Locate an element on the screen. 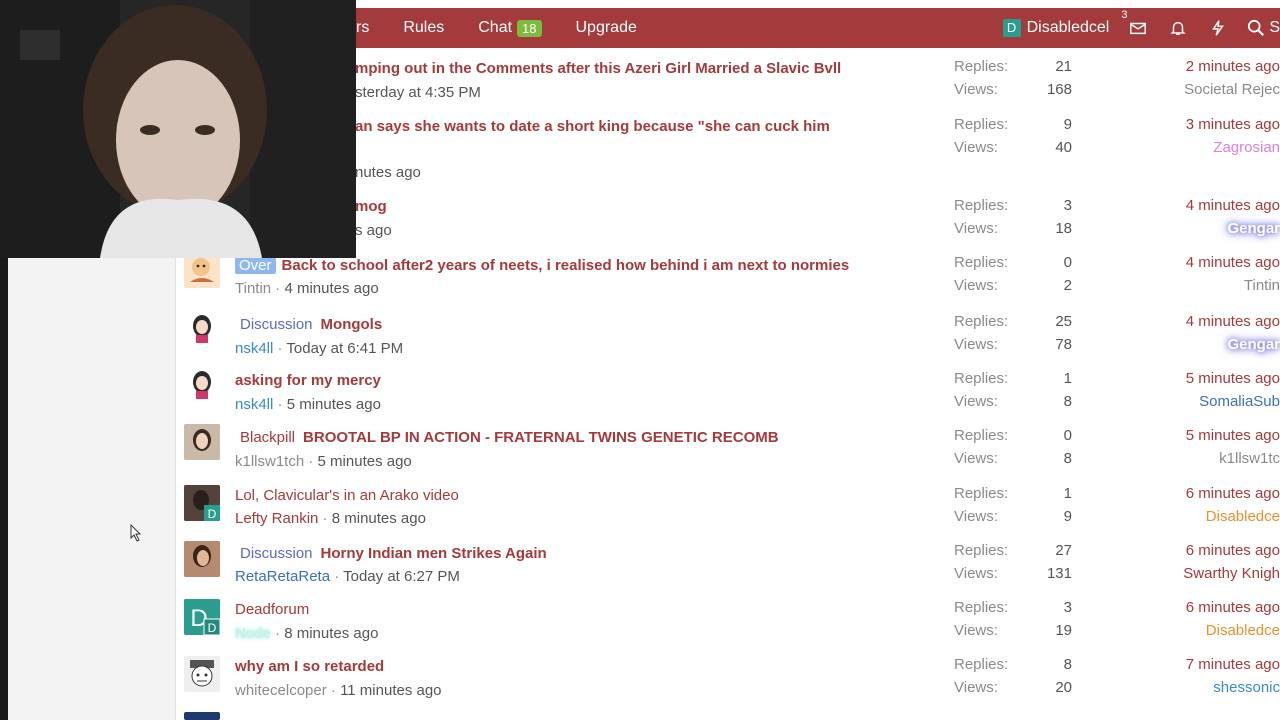 The height and width of the screenshot is (720, 1280). avatar-image is located at coordinates (202, 674).